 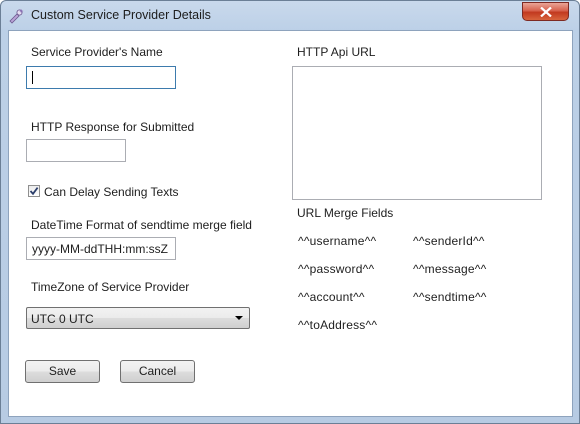 What do you see at coordinates (101, 77) in the screenshot?
I see `provider-name-field` at bounding box center [101, 77].